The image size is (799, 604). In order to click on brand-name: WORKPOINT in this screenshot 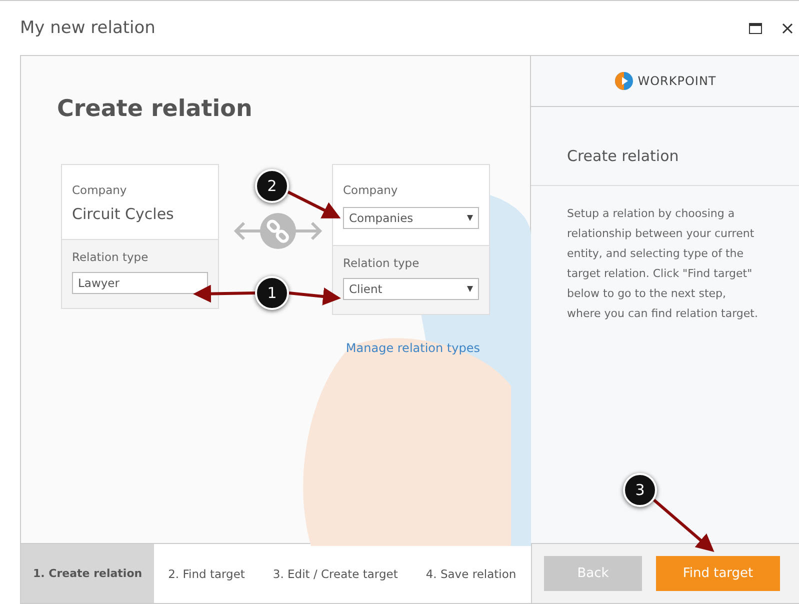, I will do `click(677, 81)`.